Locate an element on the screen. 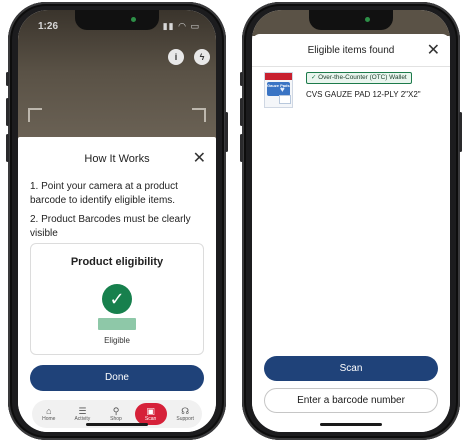  enter-barcode-button: Enter a barcode number is located at coordinates (351, 400).